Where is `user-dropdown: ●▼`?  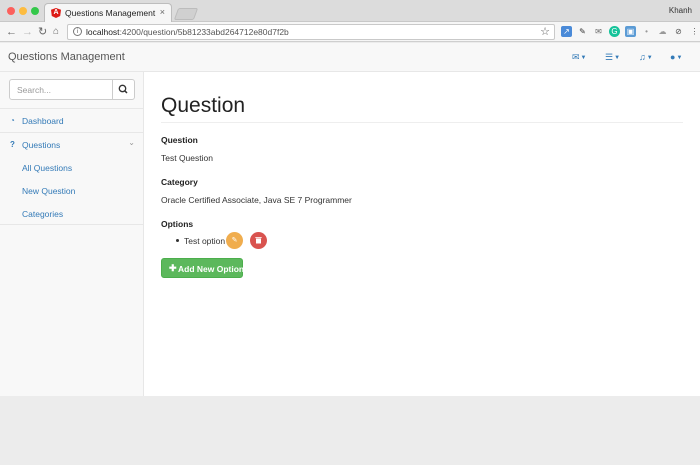 user-dropdown: ●▼ is located at coordinates (676, 57).